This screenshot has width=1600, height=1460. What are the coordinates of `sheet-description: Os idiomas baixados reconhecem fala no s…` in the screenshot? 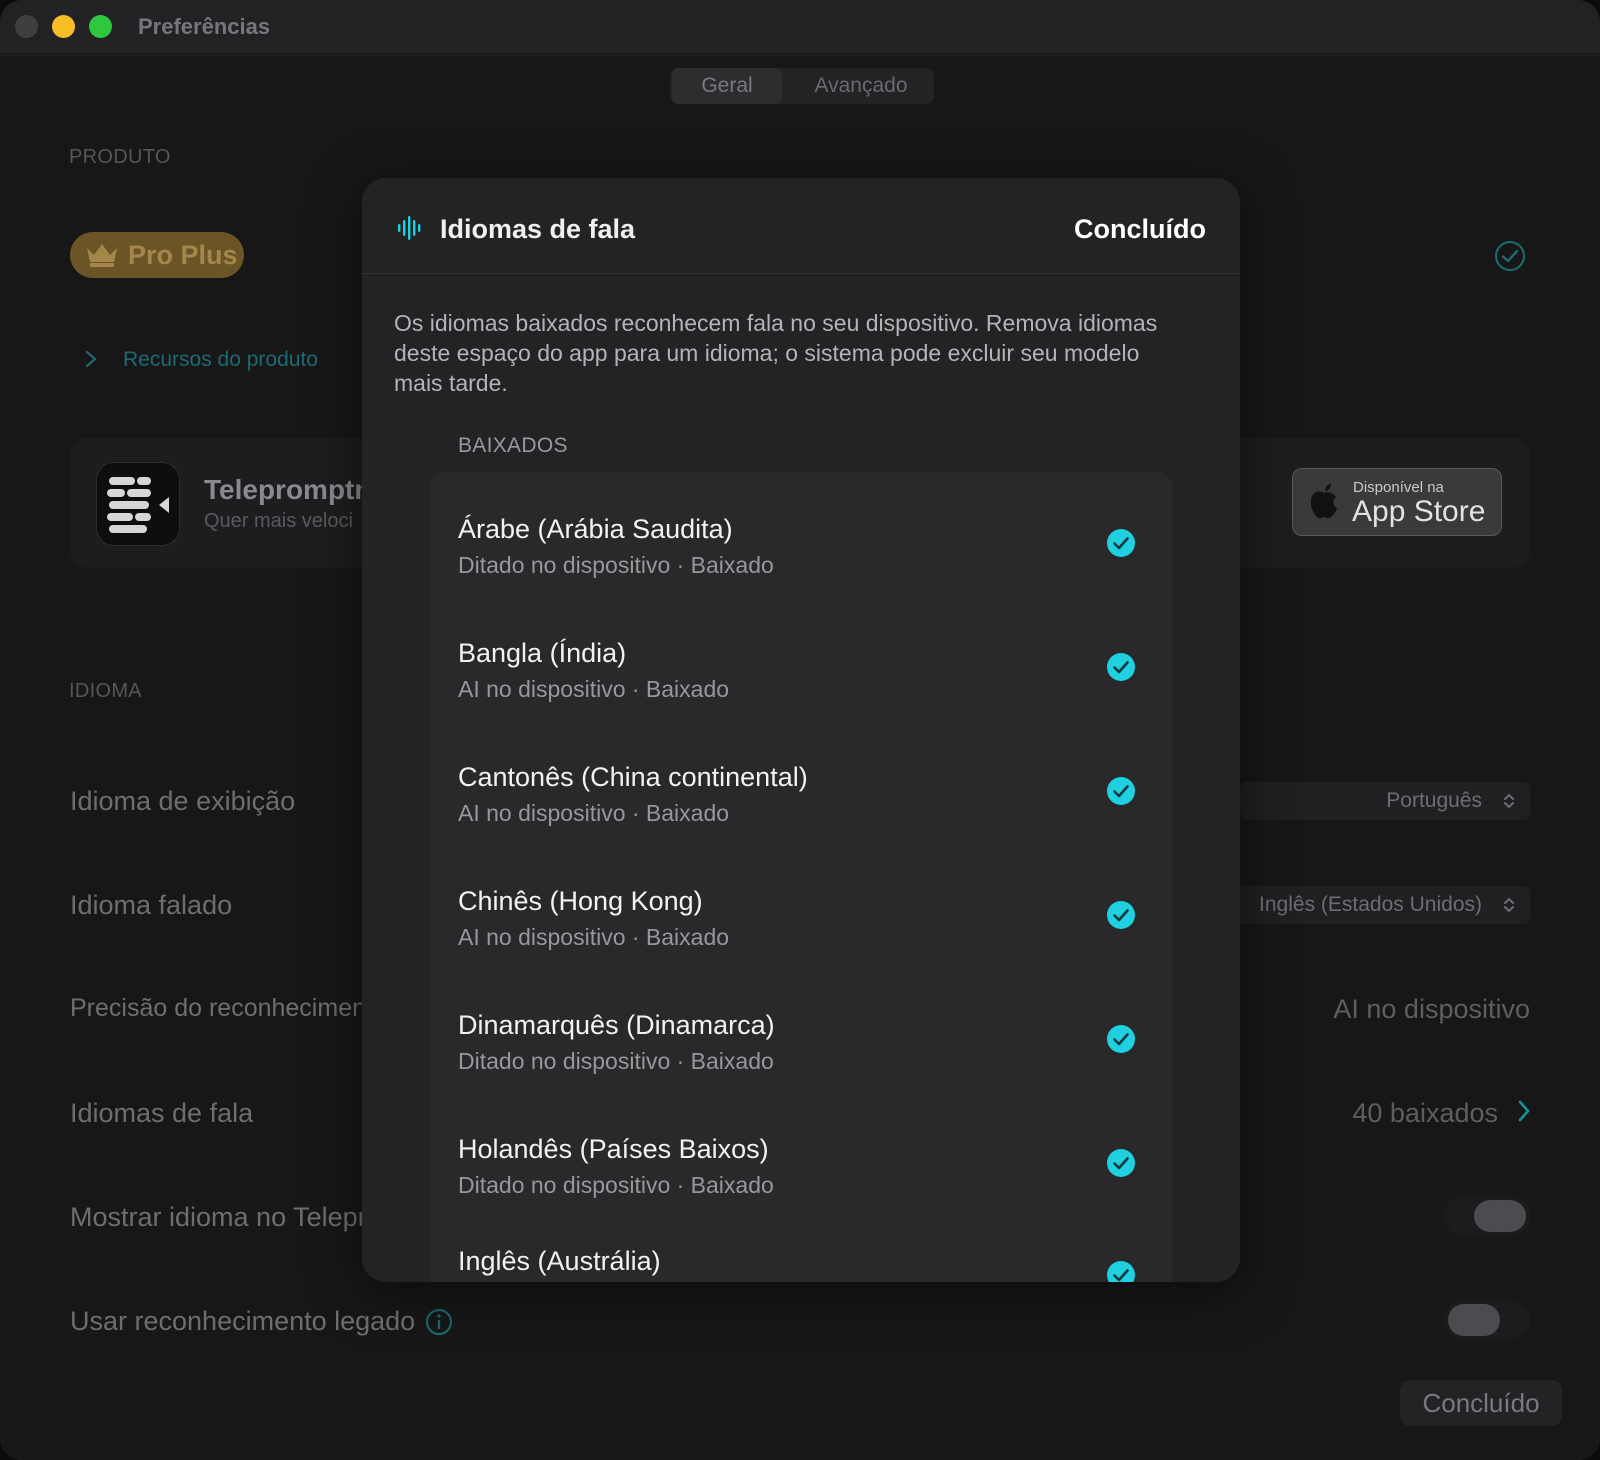 It's located at (776, 353).